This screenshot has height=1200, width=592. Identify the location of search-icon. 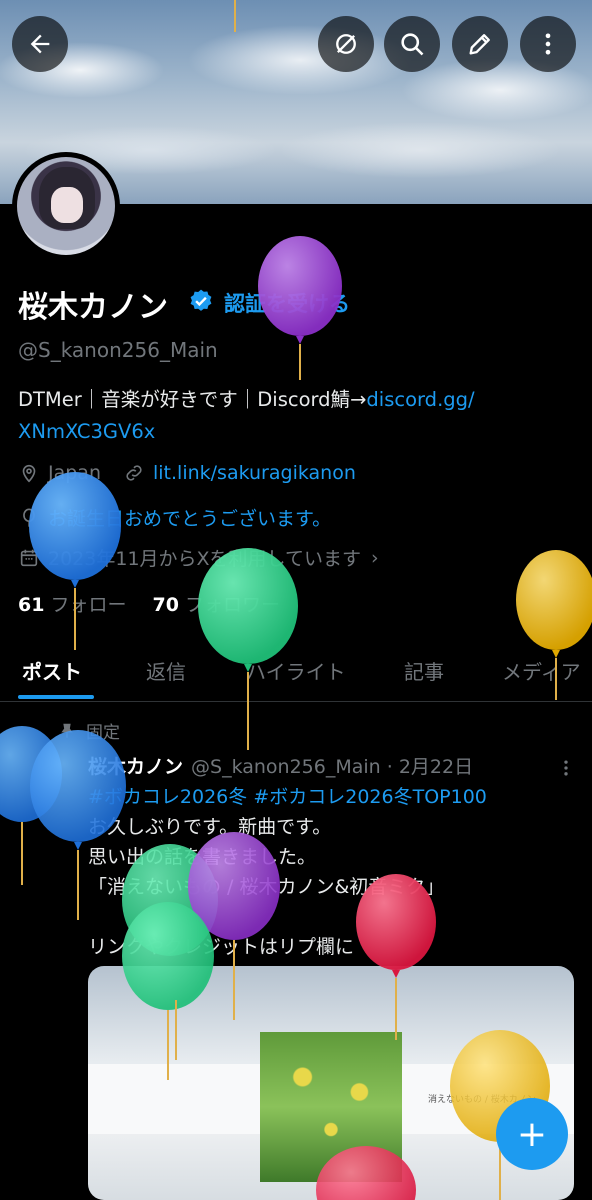
(412, 44).